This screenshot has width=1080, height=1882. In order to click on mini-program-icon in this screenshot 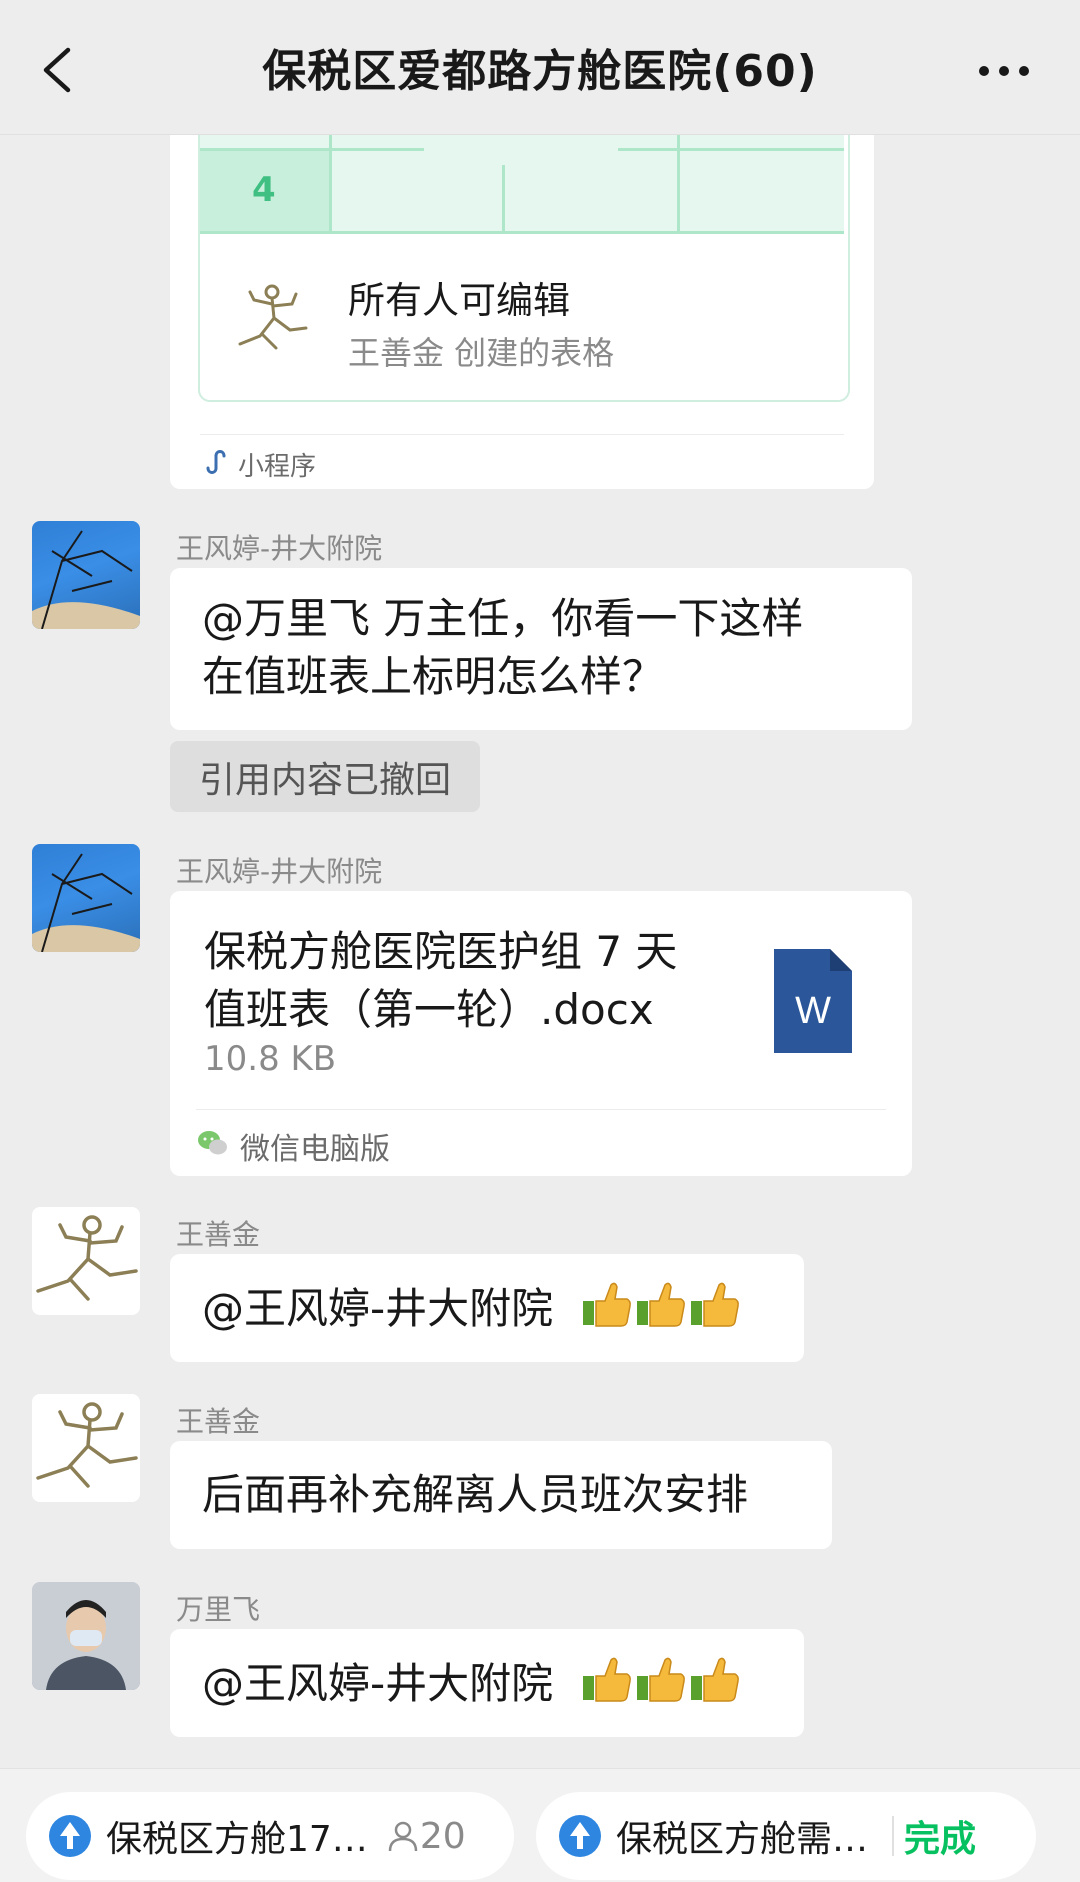, I will do `click(216, 462)`.